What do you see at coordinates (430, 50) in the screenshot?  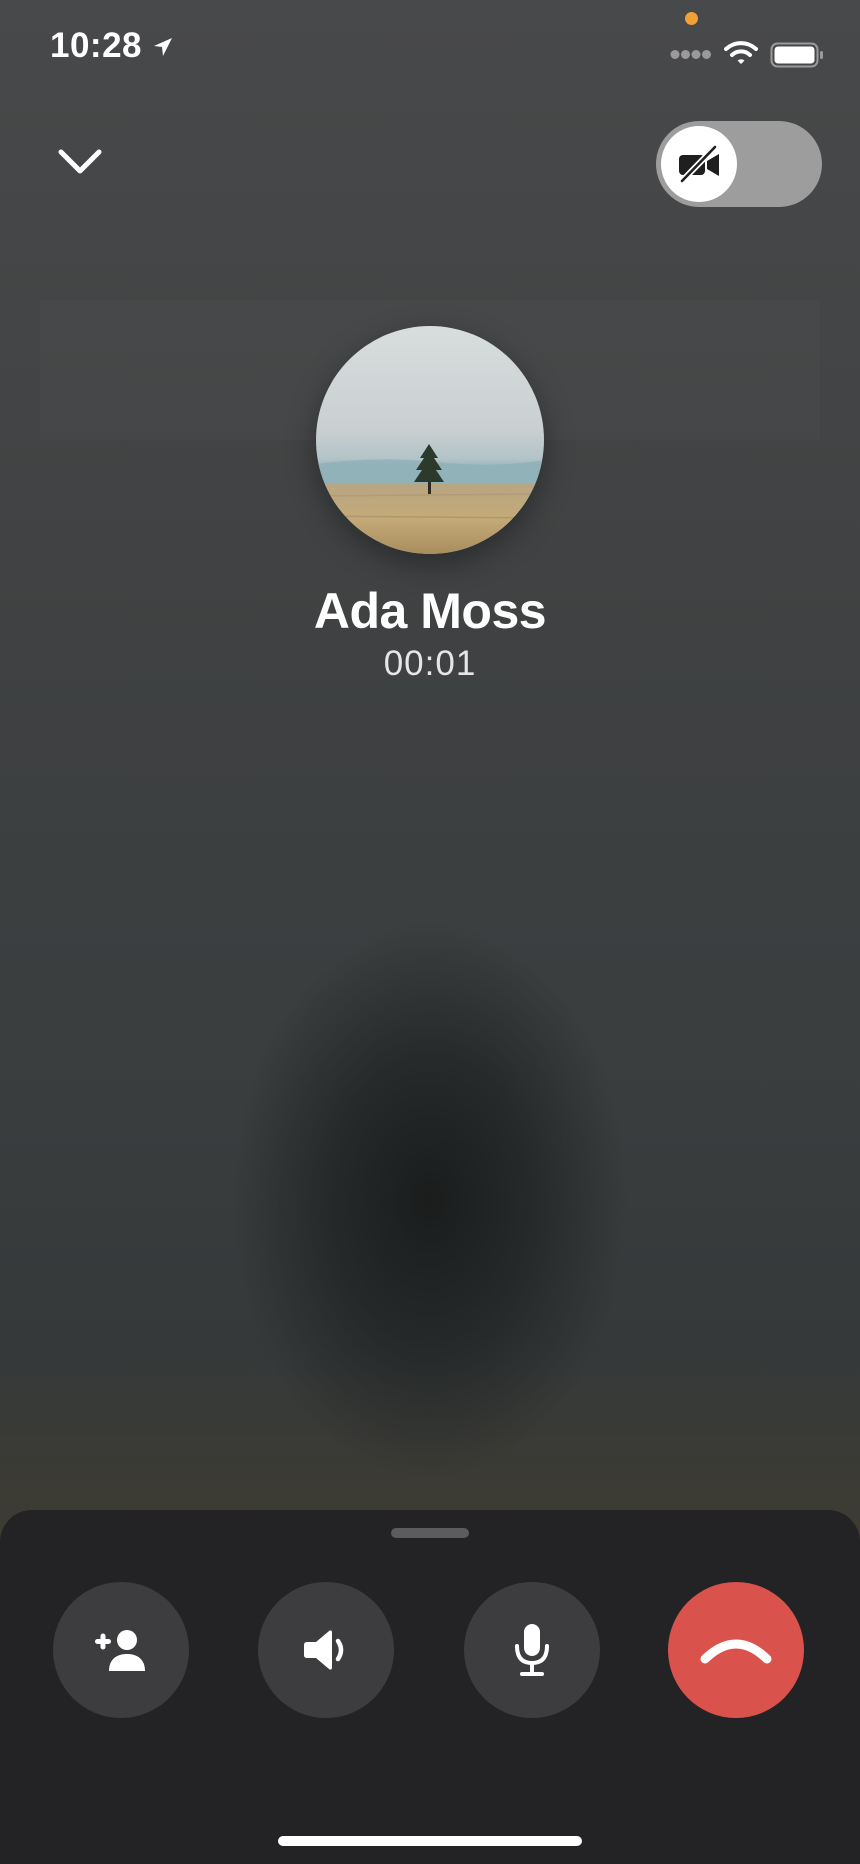 I see `status-bar: 10:28` at bounding box center [430, 50].